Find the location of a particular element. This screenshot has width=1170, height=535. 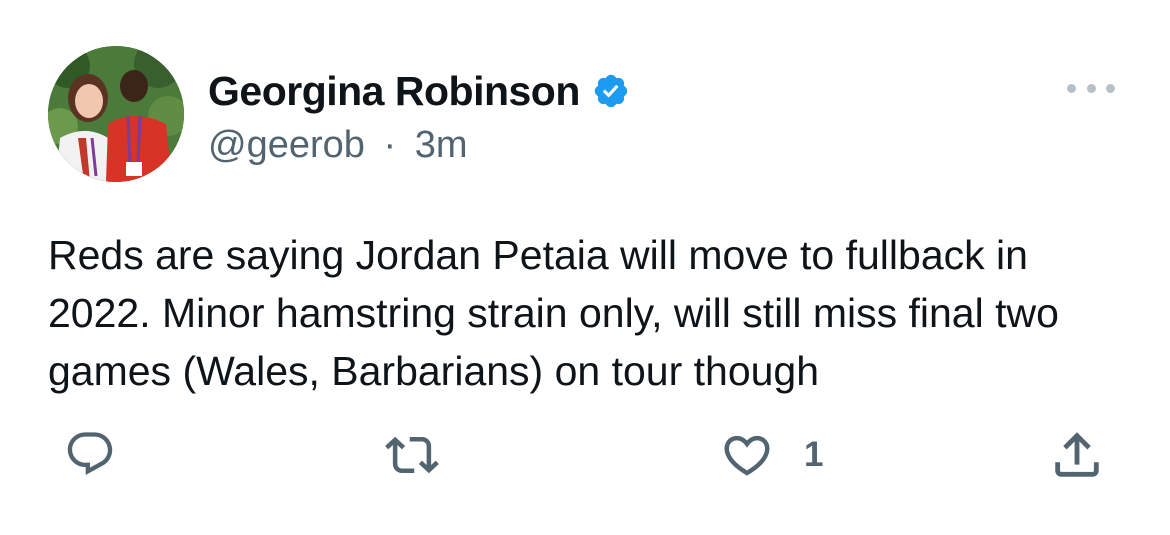

retweet-button is located at coordinates (412, 455).